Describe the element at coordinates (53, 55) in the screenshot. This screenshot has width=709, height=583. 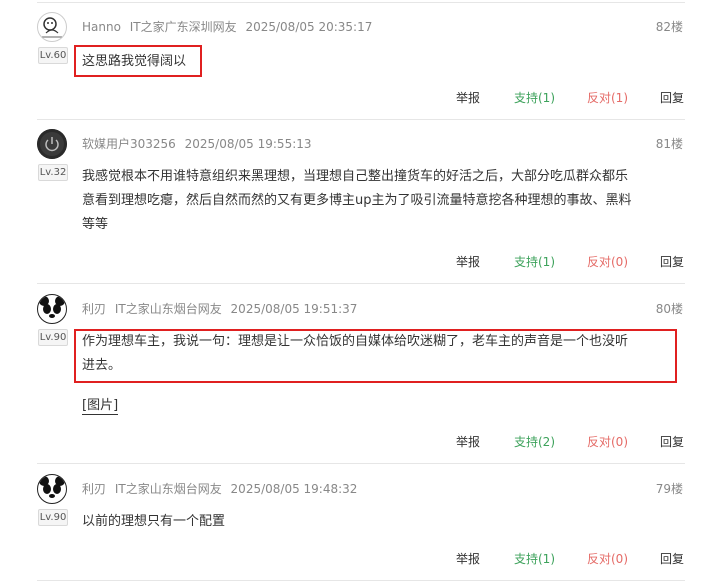
I see `user-level-badge: Lv.60` at that location.